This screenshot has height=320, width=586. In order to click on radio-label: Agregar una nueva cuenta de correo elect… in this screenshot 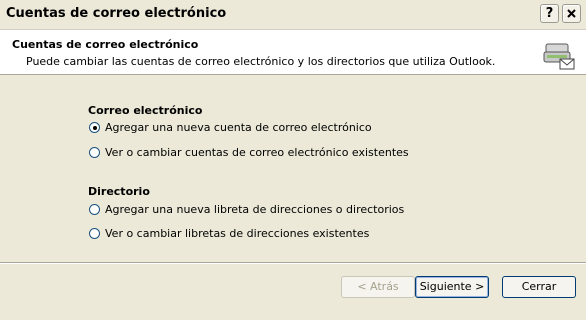, I will do `click(238, 127)`.